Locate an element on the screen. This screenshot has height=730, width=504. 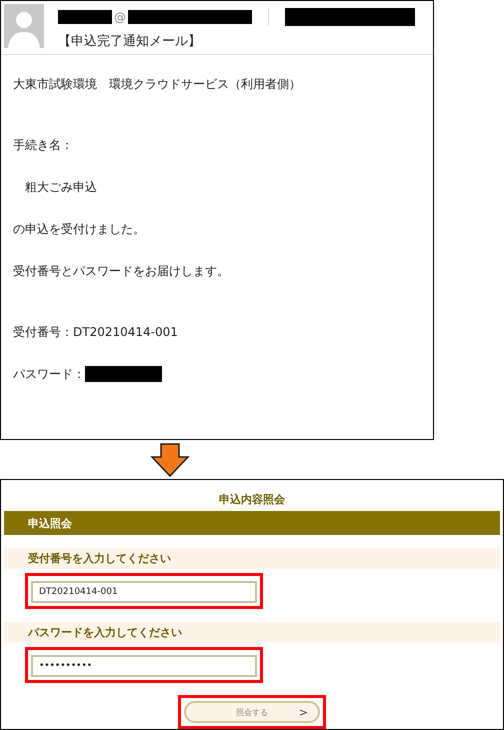
password-label: パスワード： is located at coordinates (49, 374).